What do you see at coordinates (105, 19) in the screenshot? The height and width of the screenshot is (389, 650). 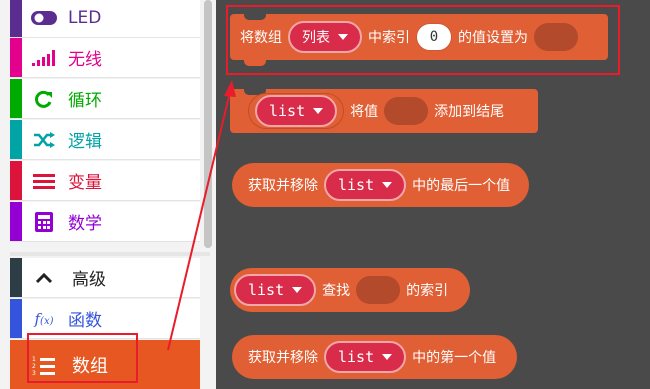 I see `category-led: LED` at bounding box center [105, 19].